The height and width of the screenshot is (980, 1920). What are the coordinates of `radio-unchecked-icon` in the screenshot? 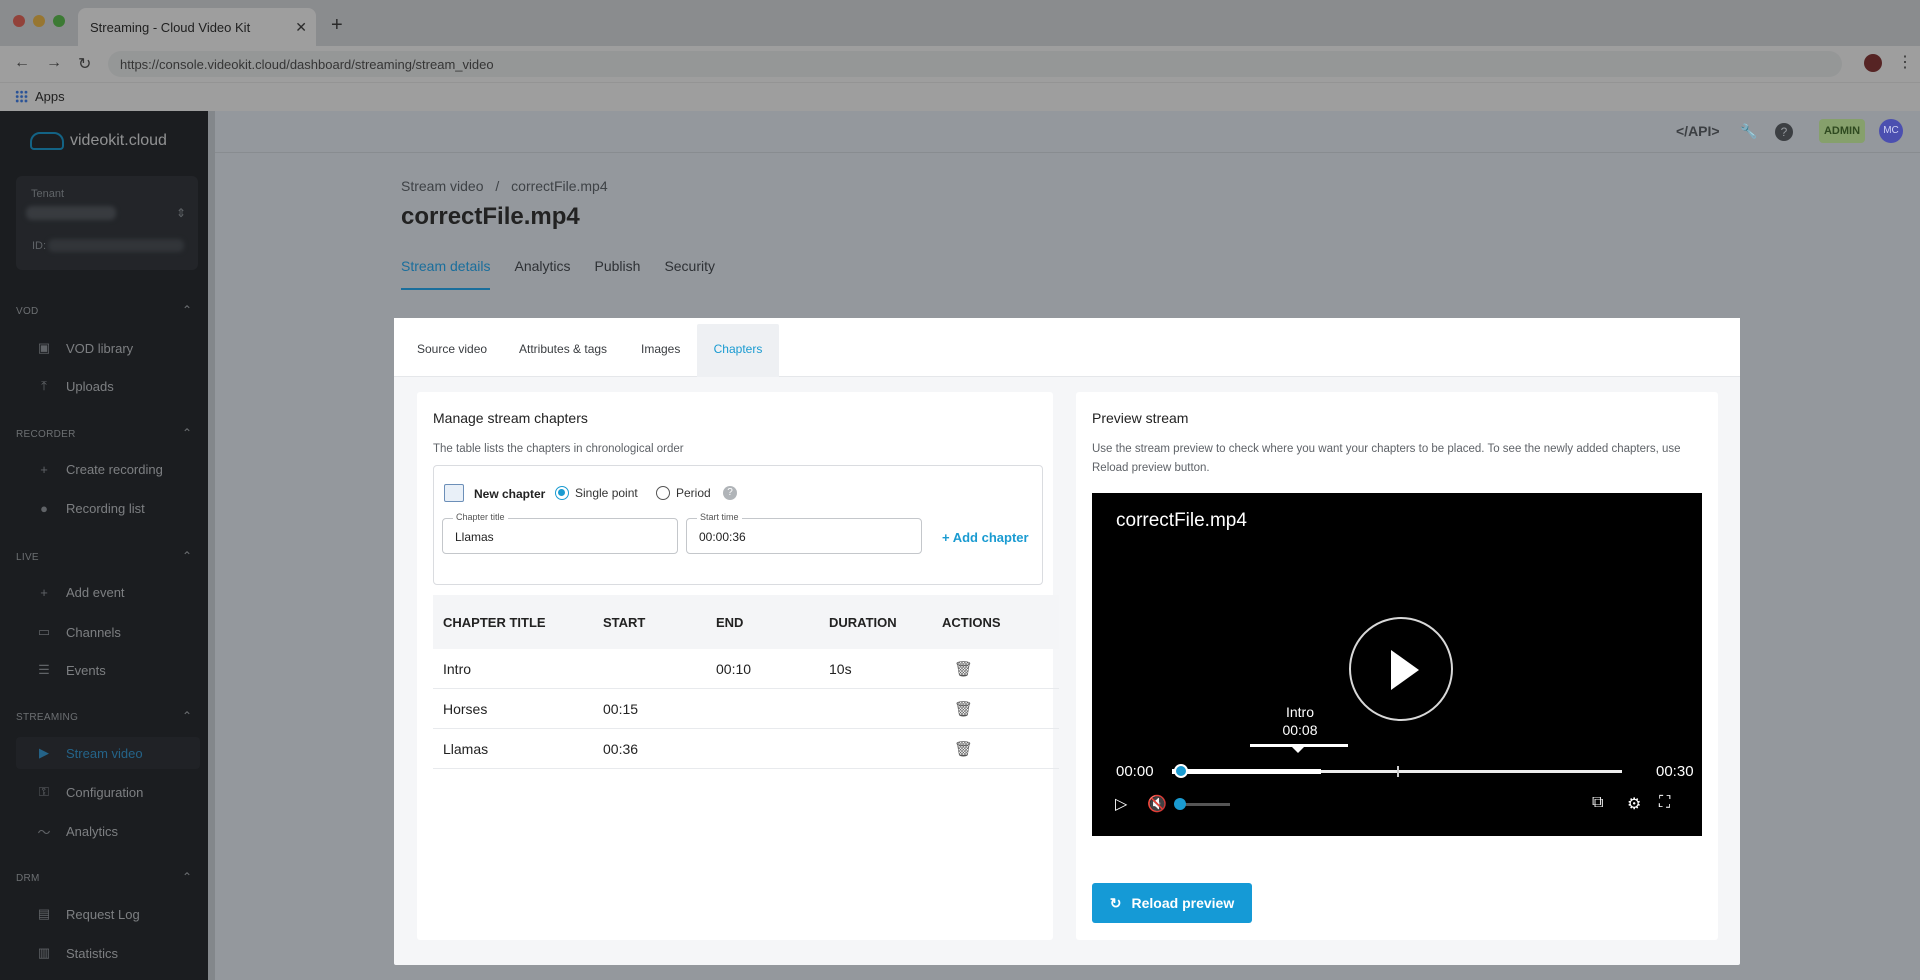 It's located at (663, 493).